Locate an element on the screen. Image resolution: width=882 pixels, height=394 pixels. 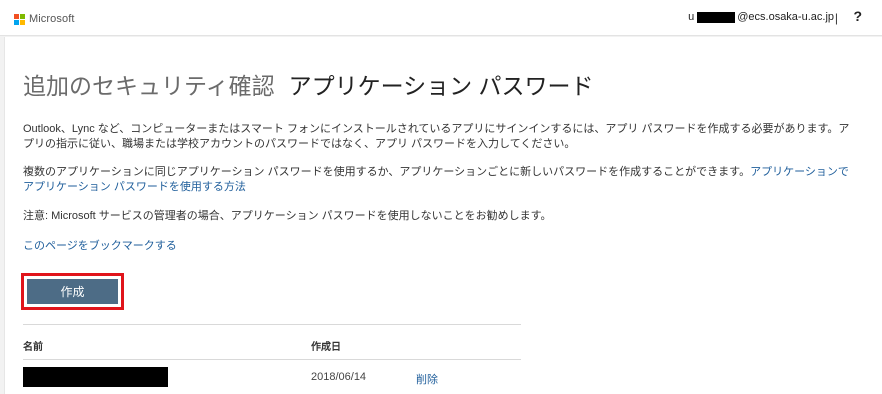
app-password-table: 名前 作成日 2018/06/14 削除 is located at coordinates (272, 357).